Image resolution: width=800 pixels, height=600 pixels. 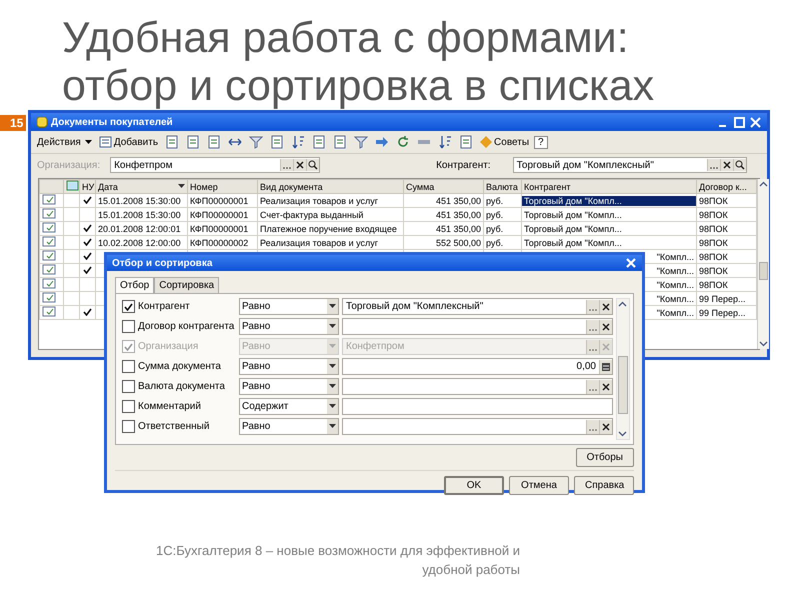 What do you see at coordinates (168, 346) in the screenshot?
I see `condition-label: Организация` at bounding box center [168, 346].